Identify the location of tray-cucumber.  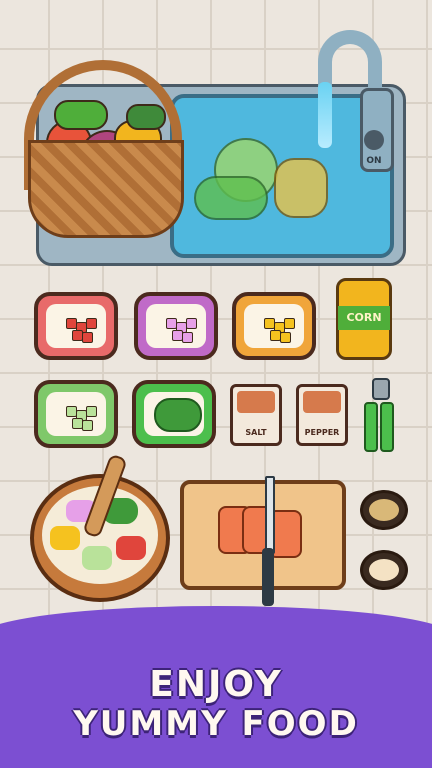
(76, 414).